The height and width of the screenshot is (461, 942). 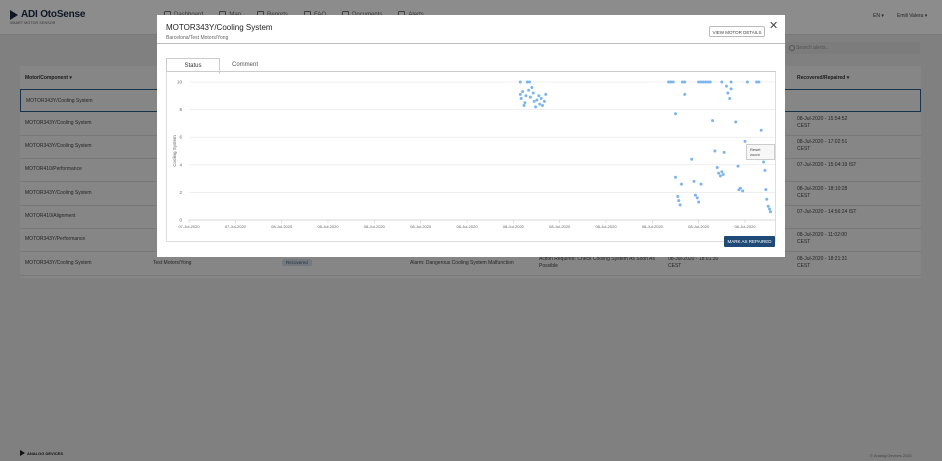 What do you see at coordinates (737, 31) in the screenshot?
I see `view-motor-details-button: VIEW MOTOR DETAILS` at bounding box center [737, 31].